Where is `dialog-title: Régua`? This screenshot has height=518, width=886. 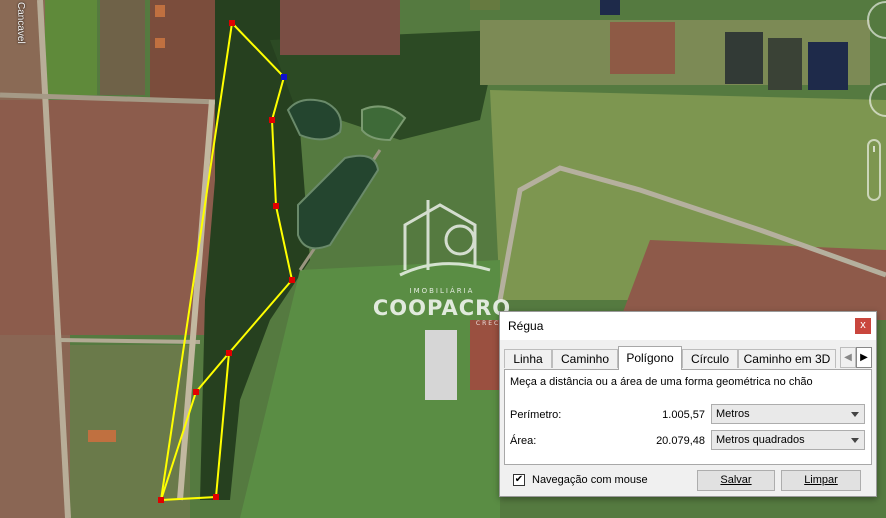
dialog-title: Régua is located at coordinates (526, 326).